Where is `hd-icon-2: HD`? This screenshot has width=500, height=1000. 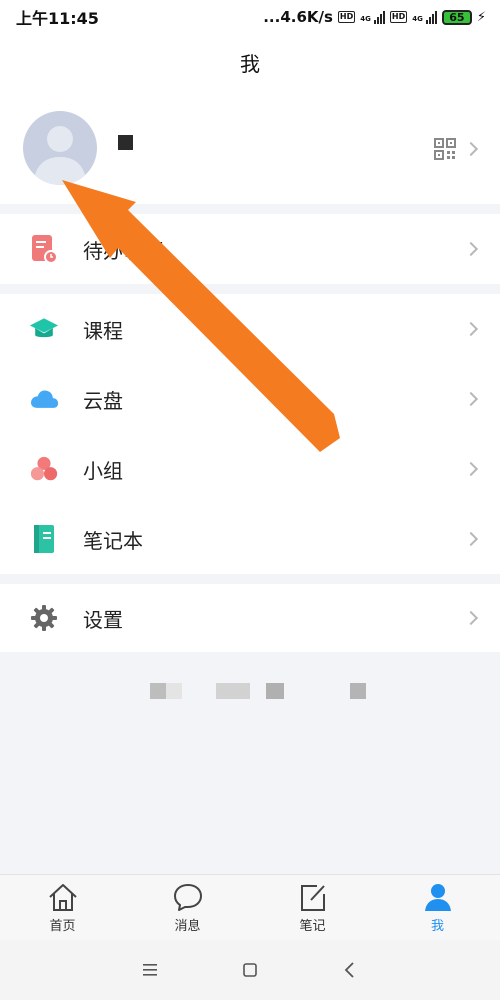
hd-icon-2: HD is located at coordinates (398, 17).